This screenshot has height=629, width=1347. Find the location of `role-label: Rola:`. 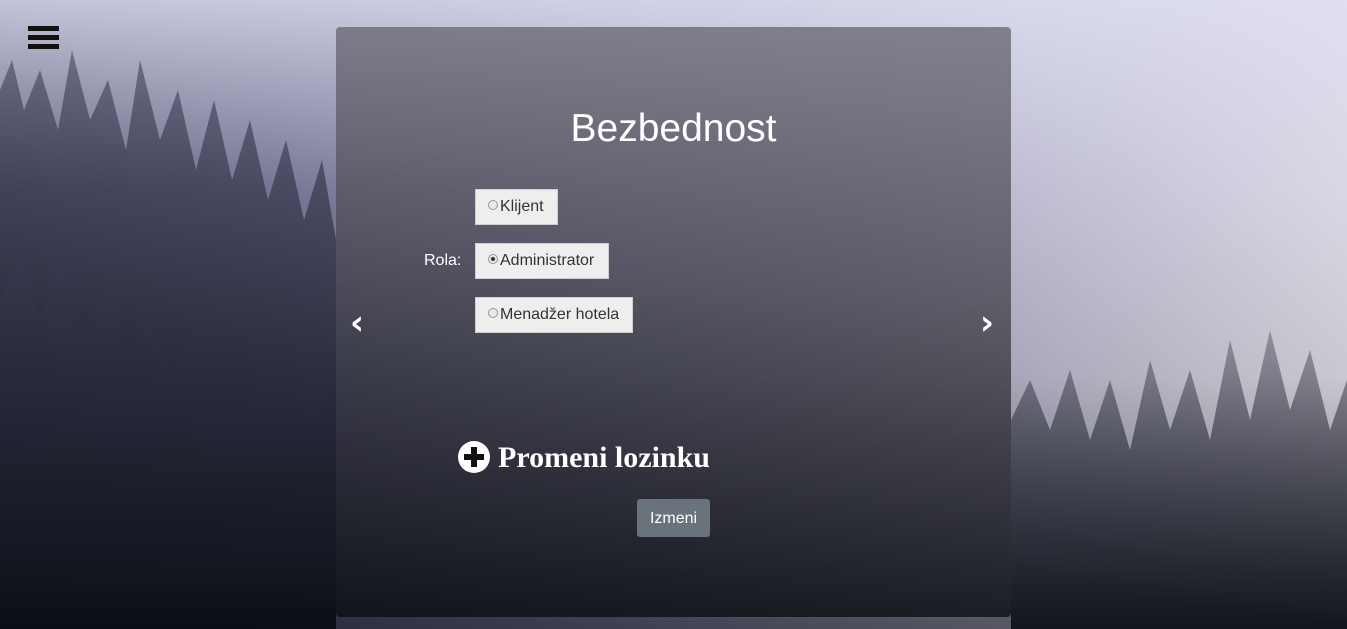

role-label: Rola: is located at coordinates (443, 260).